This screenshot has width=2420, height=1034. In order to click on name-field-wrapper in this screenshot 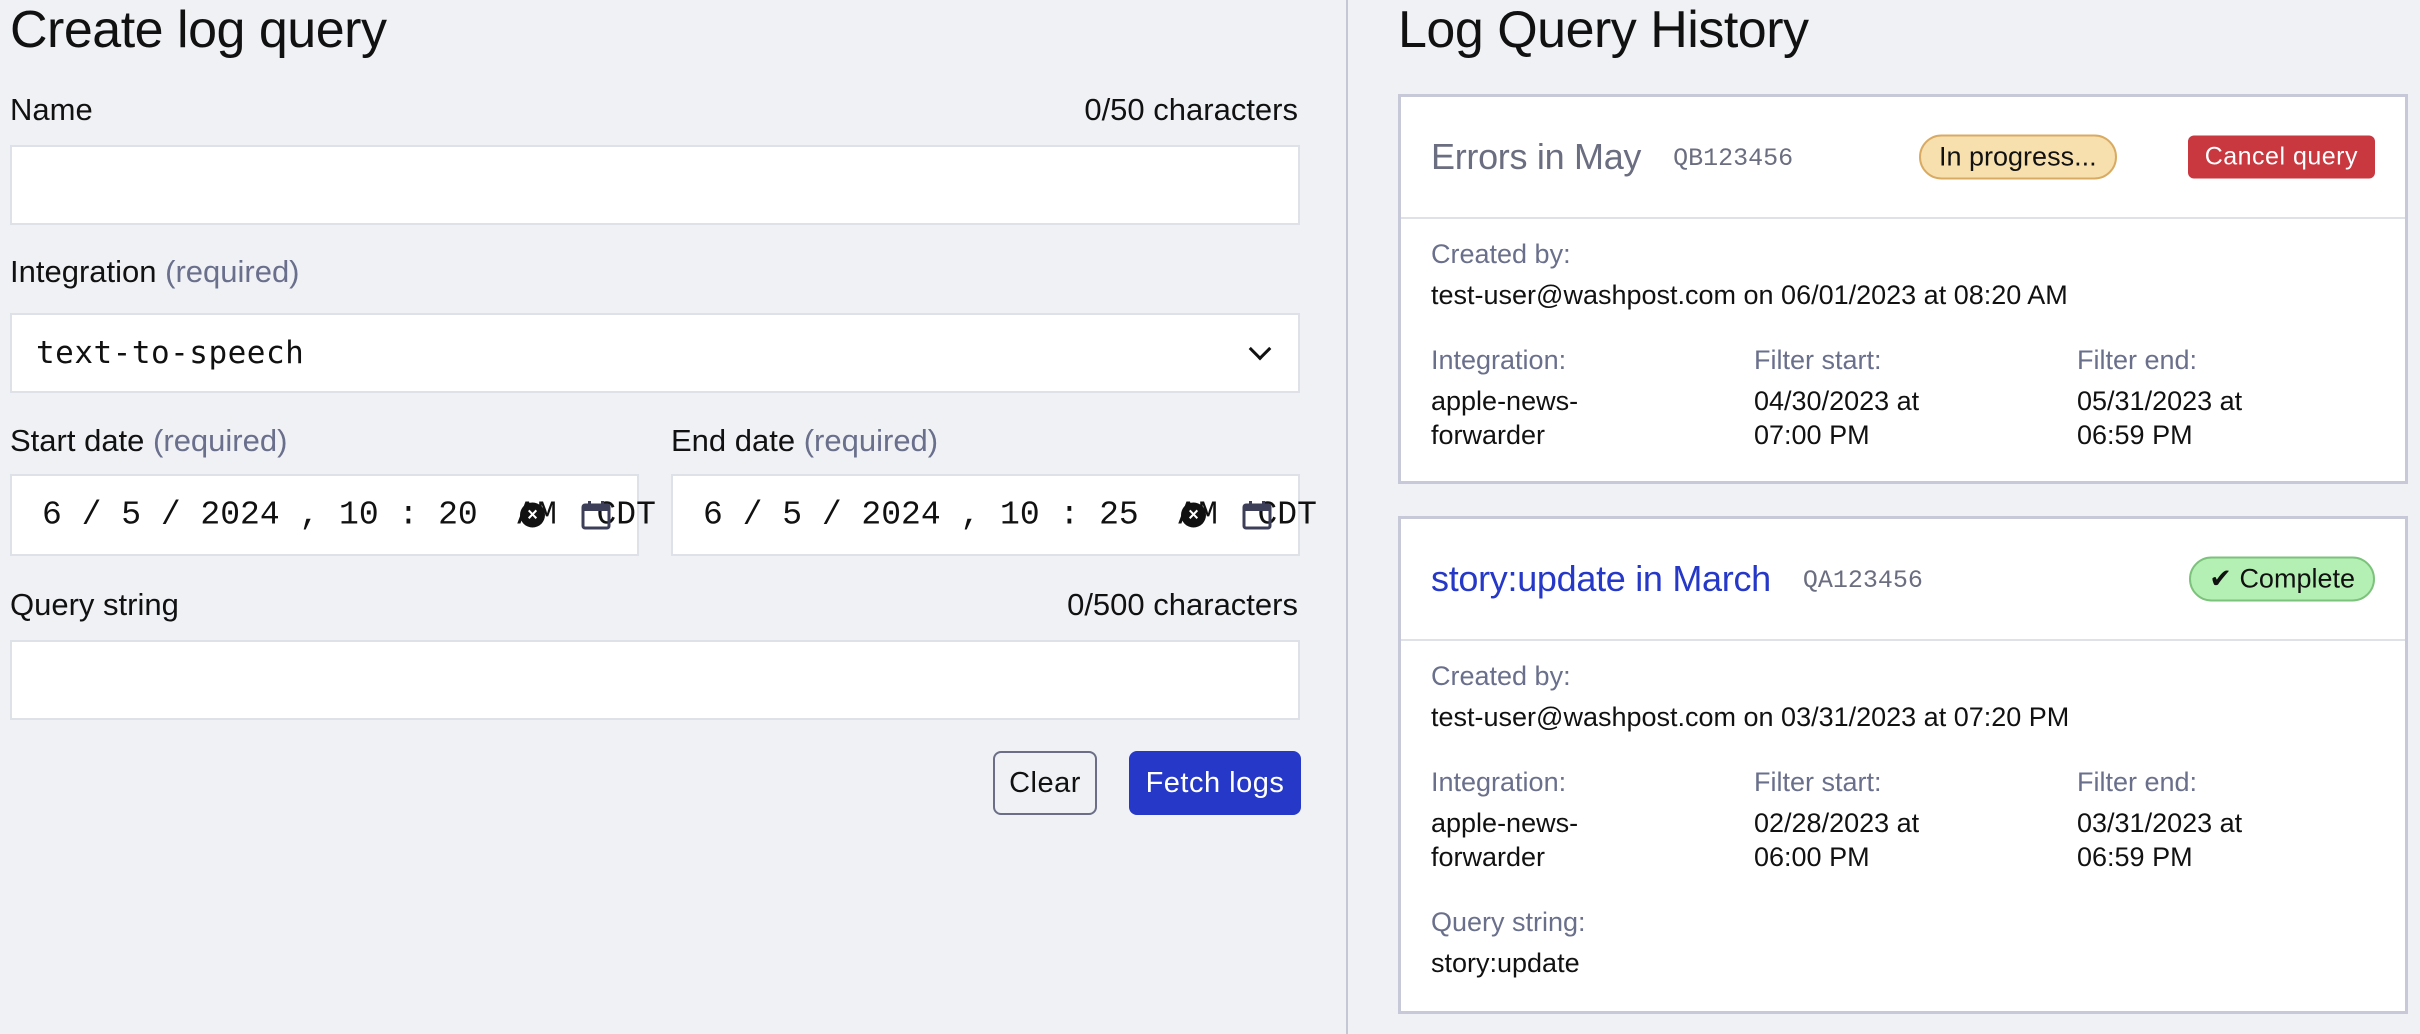, I will do `click(655, 185)`.